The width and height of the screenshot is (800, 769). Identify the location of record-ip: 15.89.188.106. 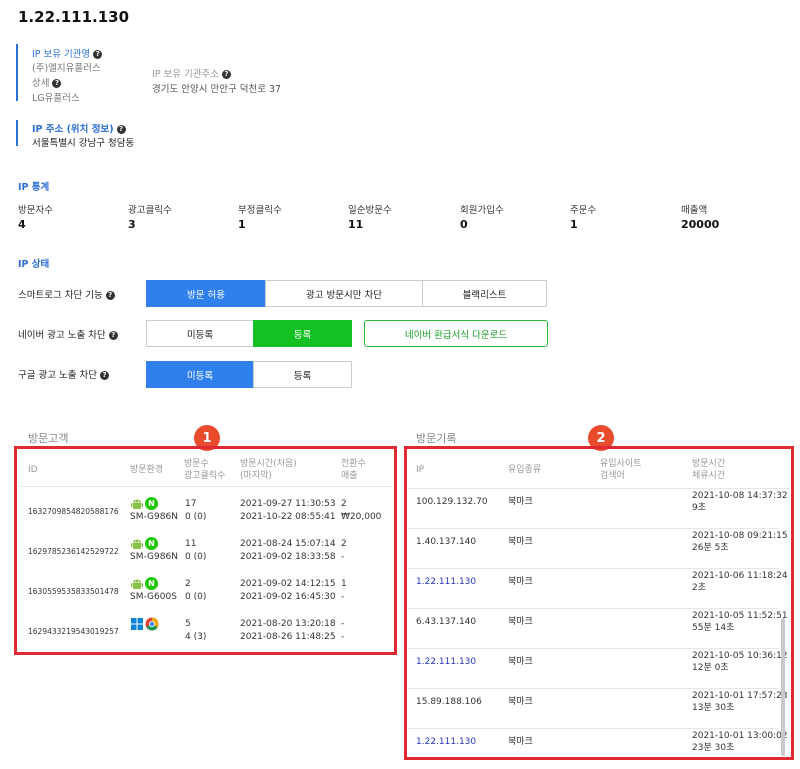
(449, 702).